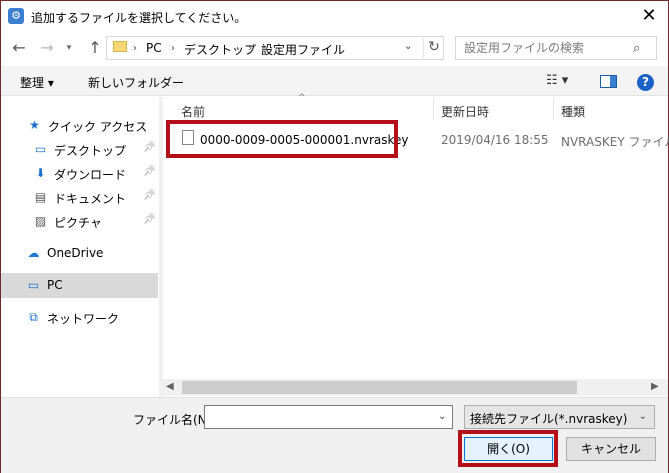 The image size is (669, 473). What do you see at coordinates (282, 139) in the screenshot?
I see `file-highlight-annotation` at bounding box center [282, 139].